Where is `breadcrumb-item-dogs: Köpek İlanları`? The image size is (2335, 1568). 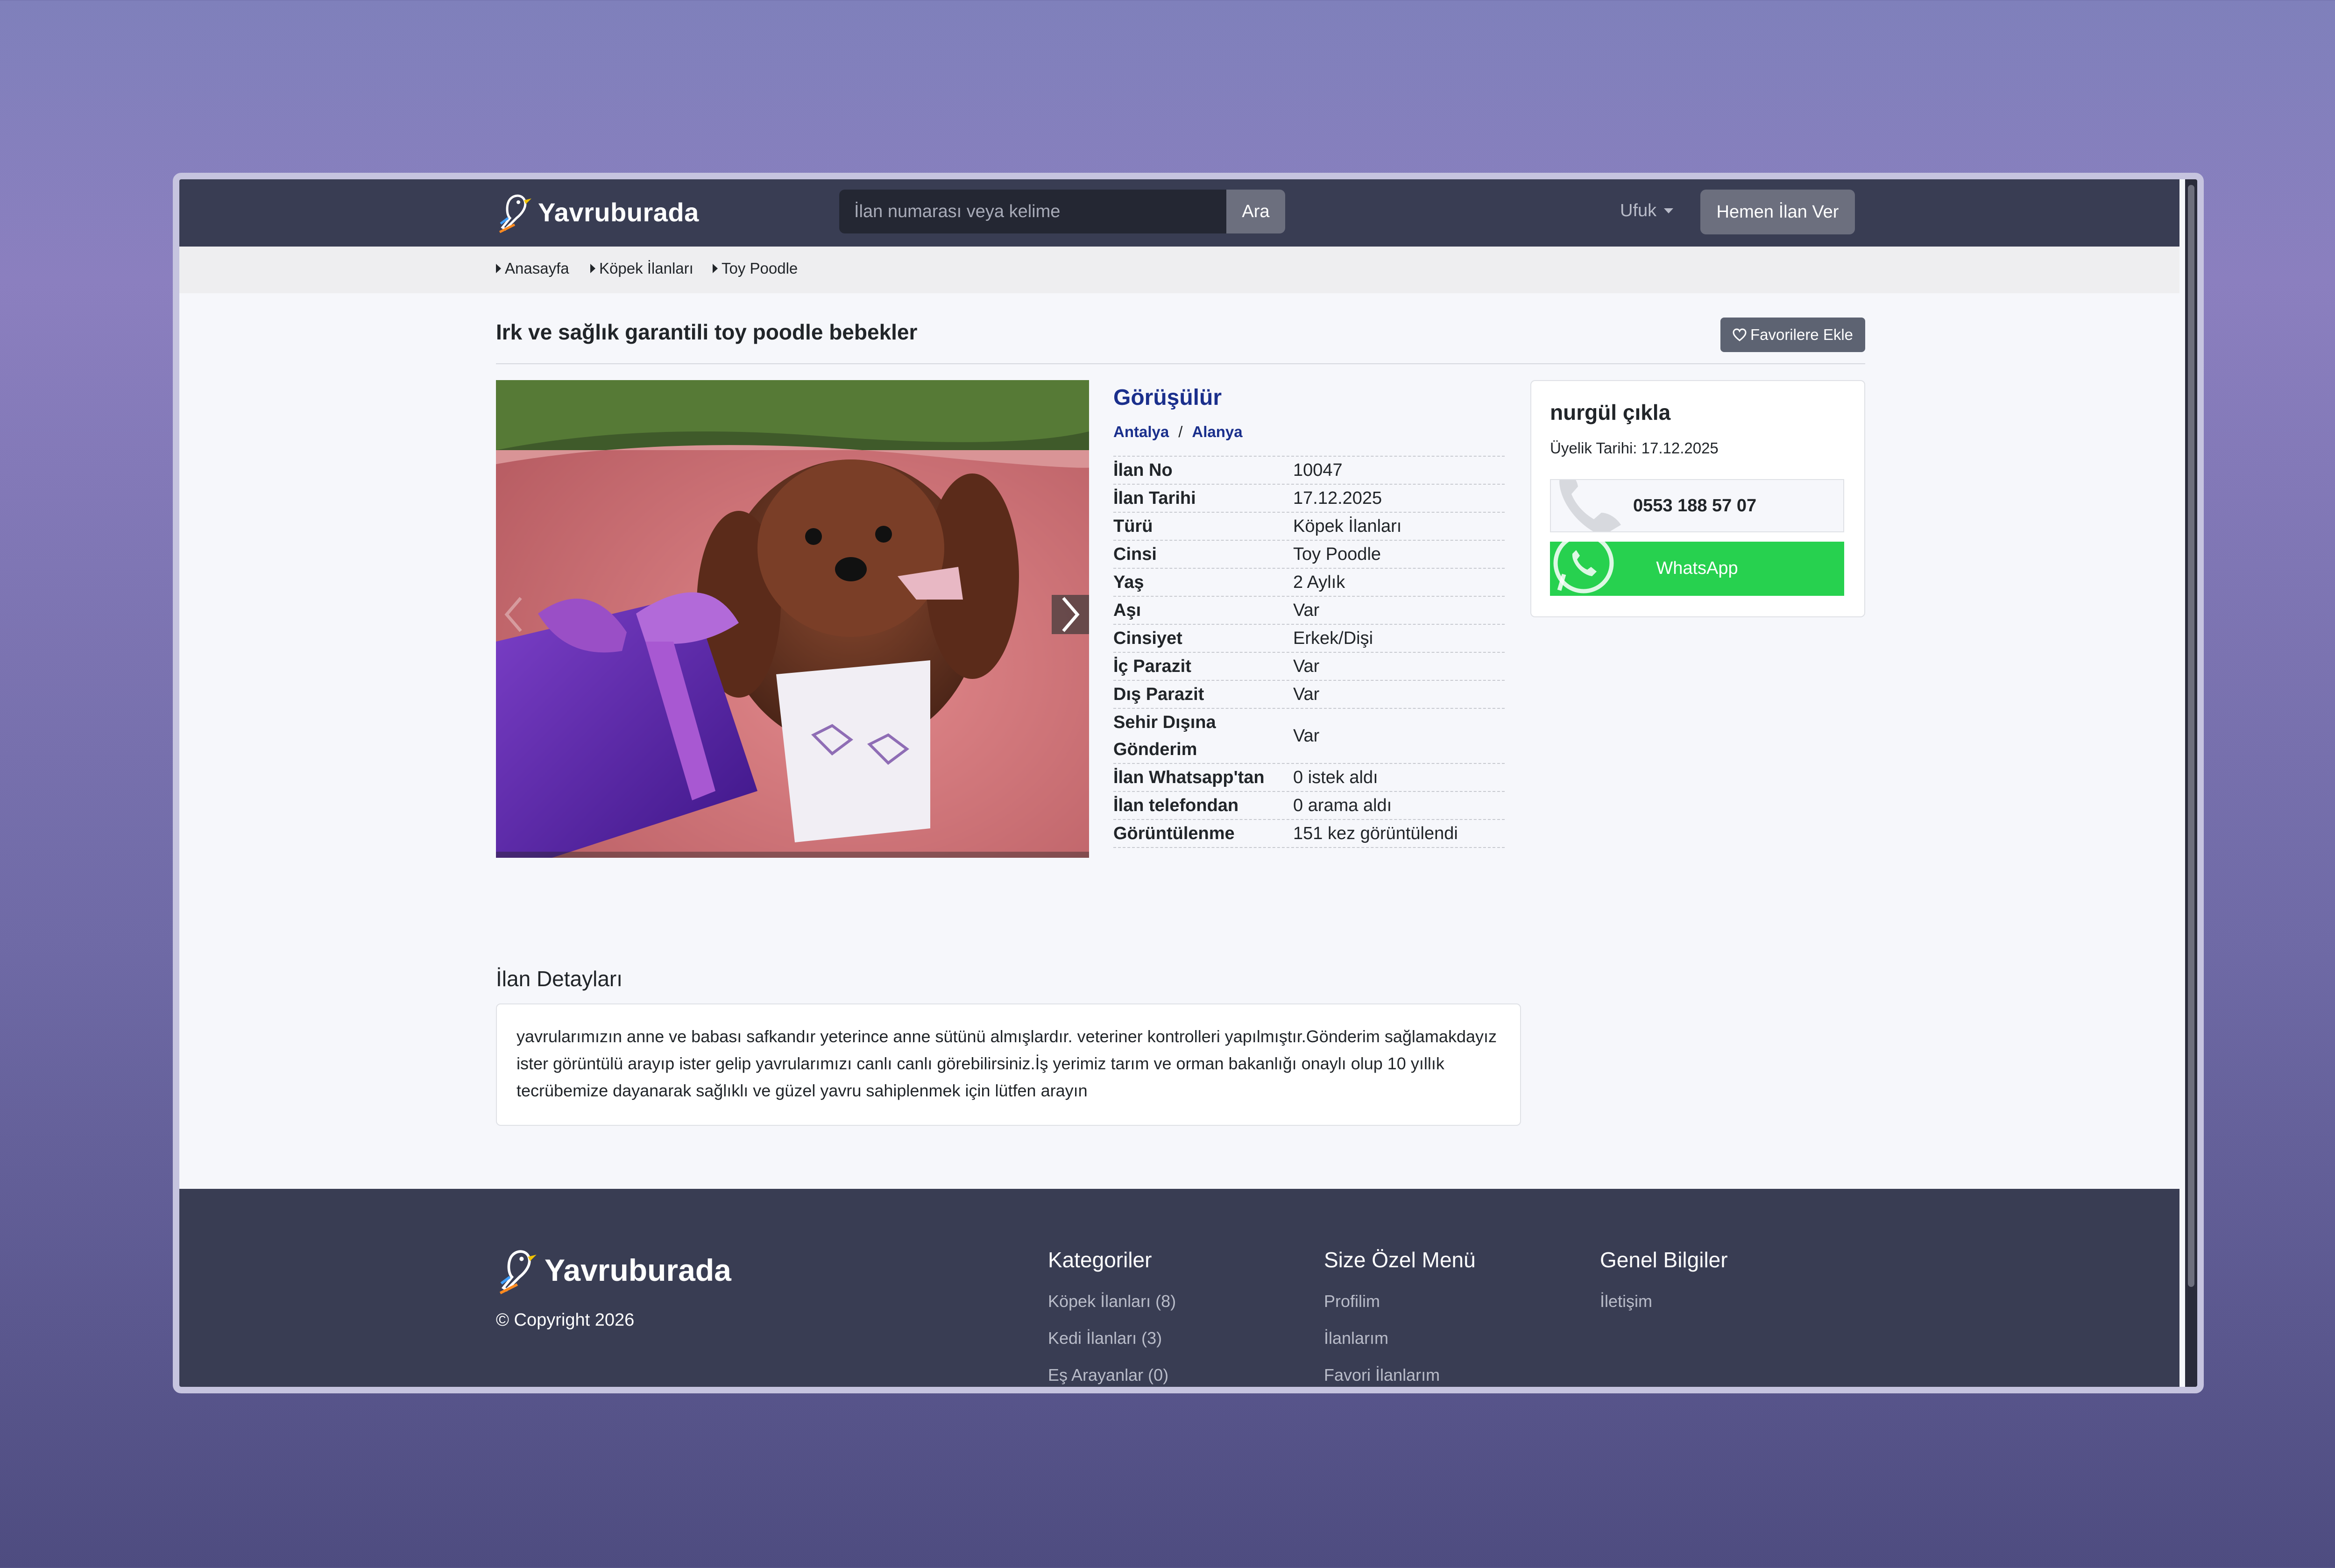 breadcrumb-item-dogs: Köpek İlanları is located at coordinates (642, 268).